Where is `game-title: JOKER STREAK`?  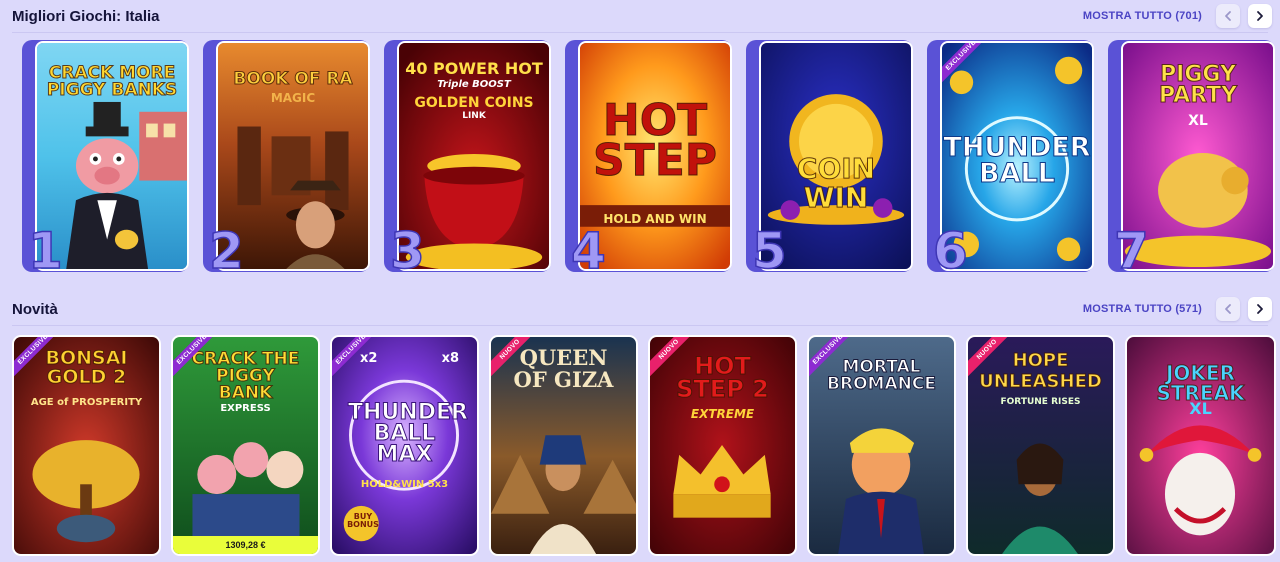 game-title: JOKER STREAK is located at coordinates (1200, 383).